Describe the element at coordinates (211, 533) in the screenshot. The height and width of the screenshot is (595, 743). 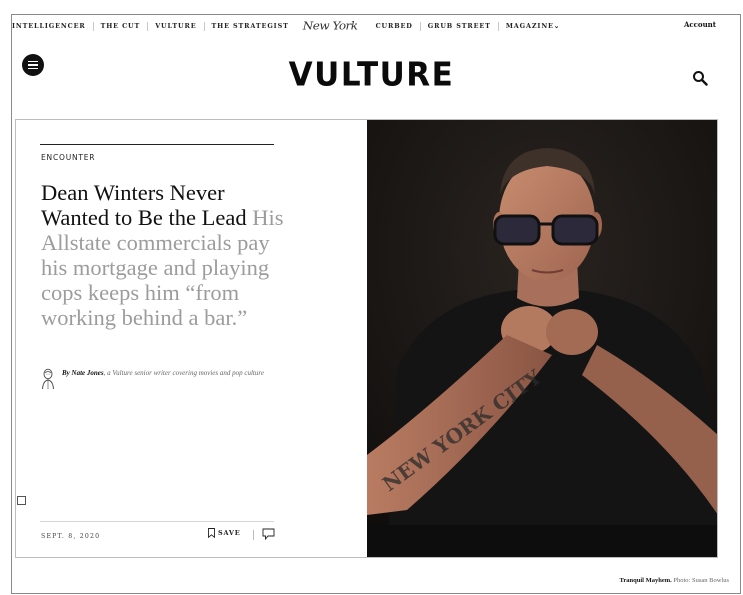
I see `bookmark-icon` at that location.